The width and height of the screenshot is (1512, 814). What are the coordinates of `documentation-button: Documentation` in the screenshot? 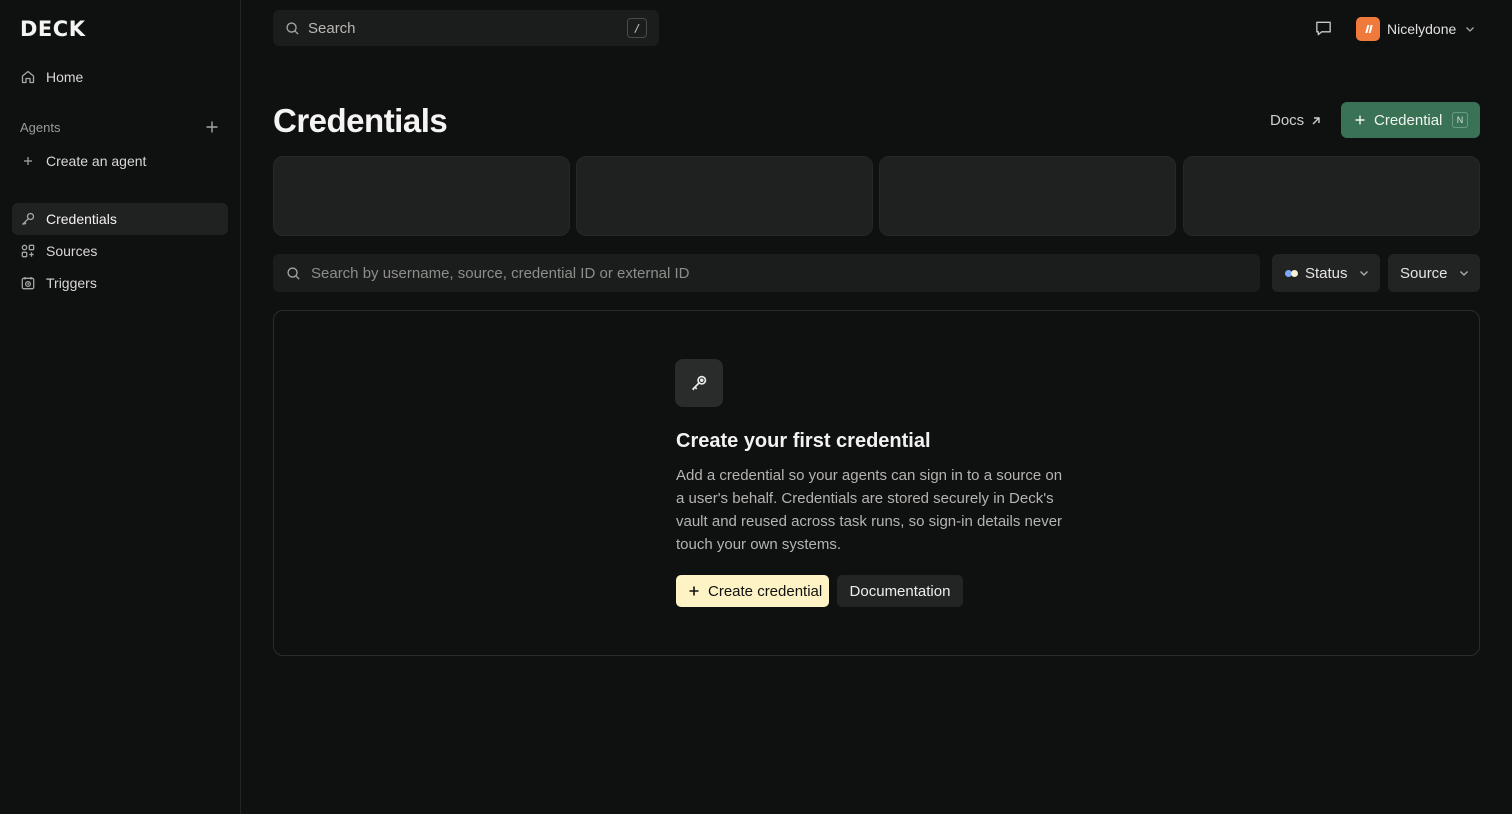 It's located at (900, 591).